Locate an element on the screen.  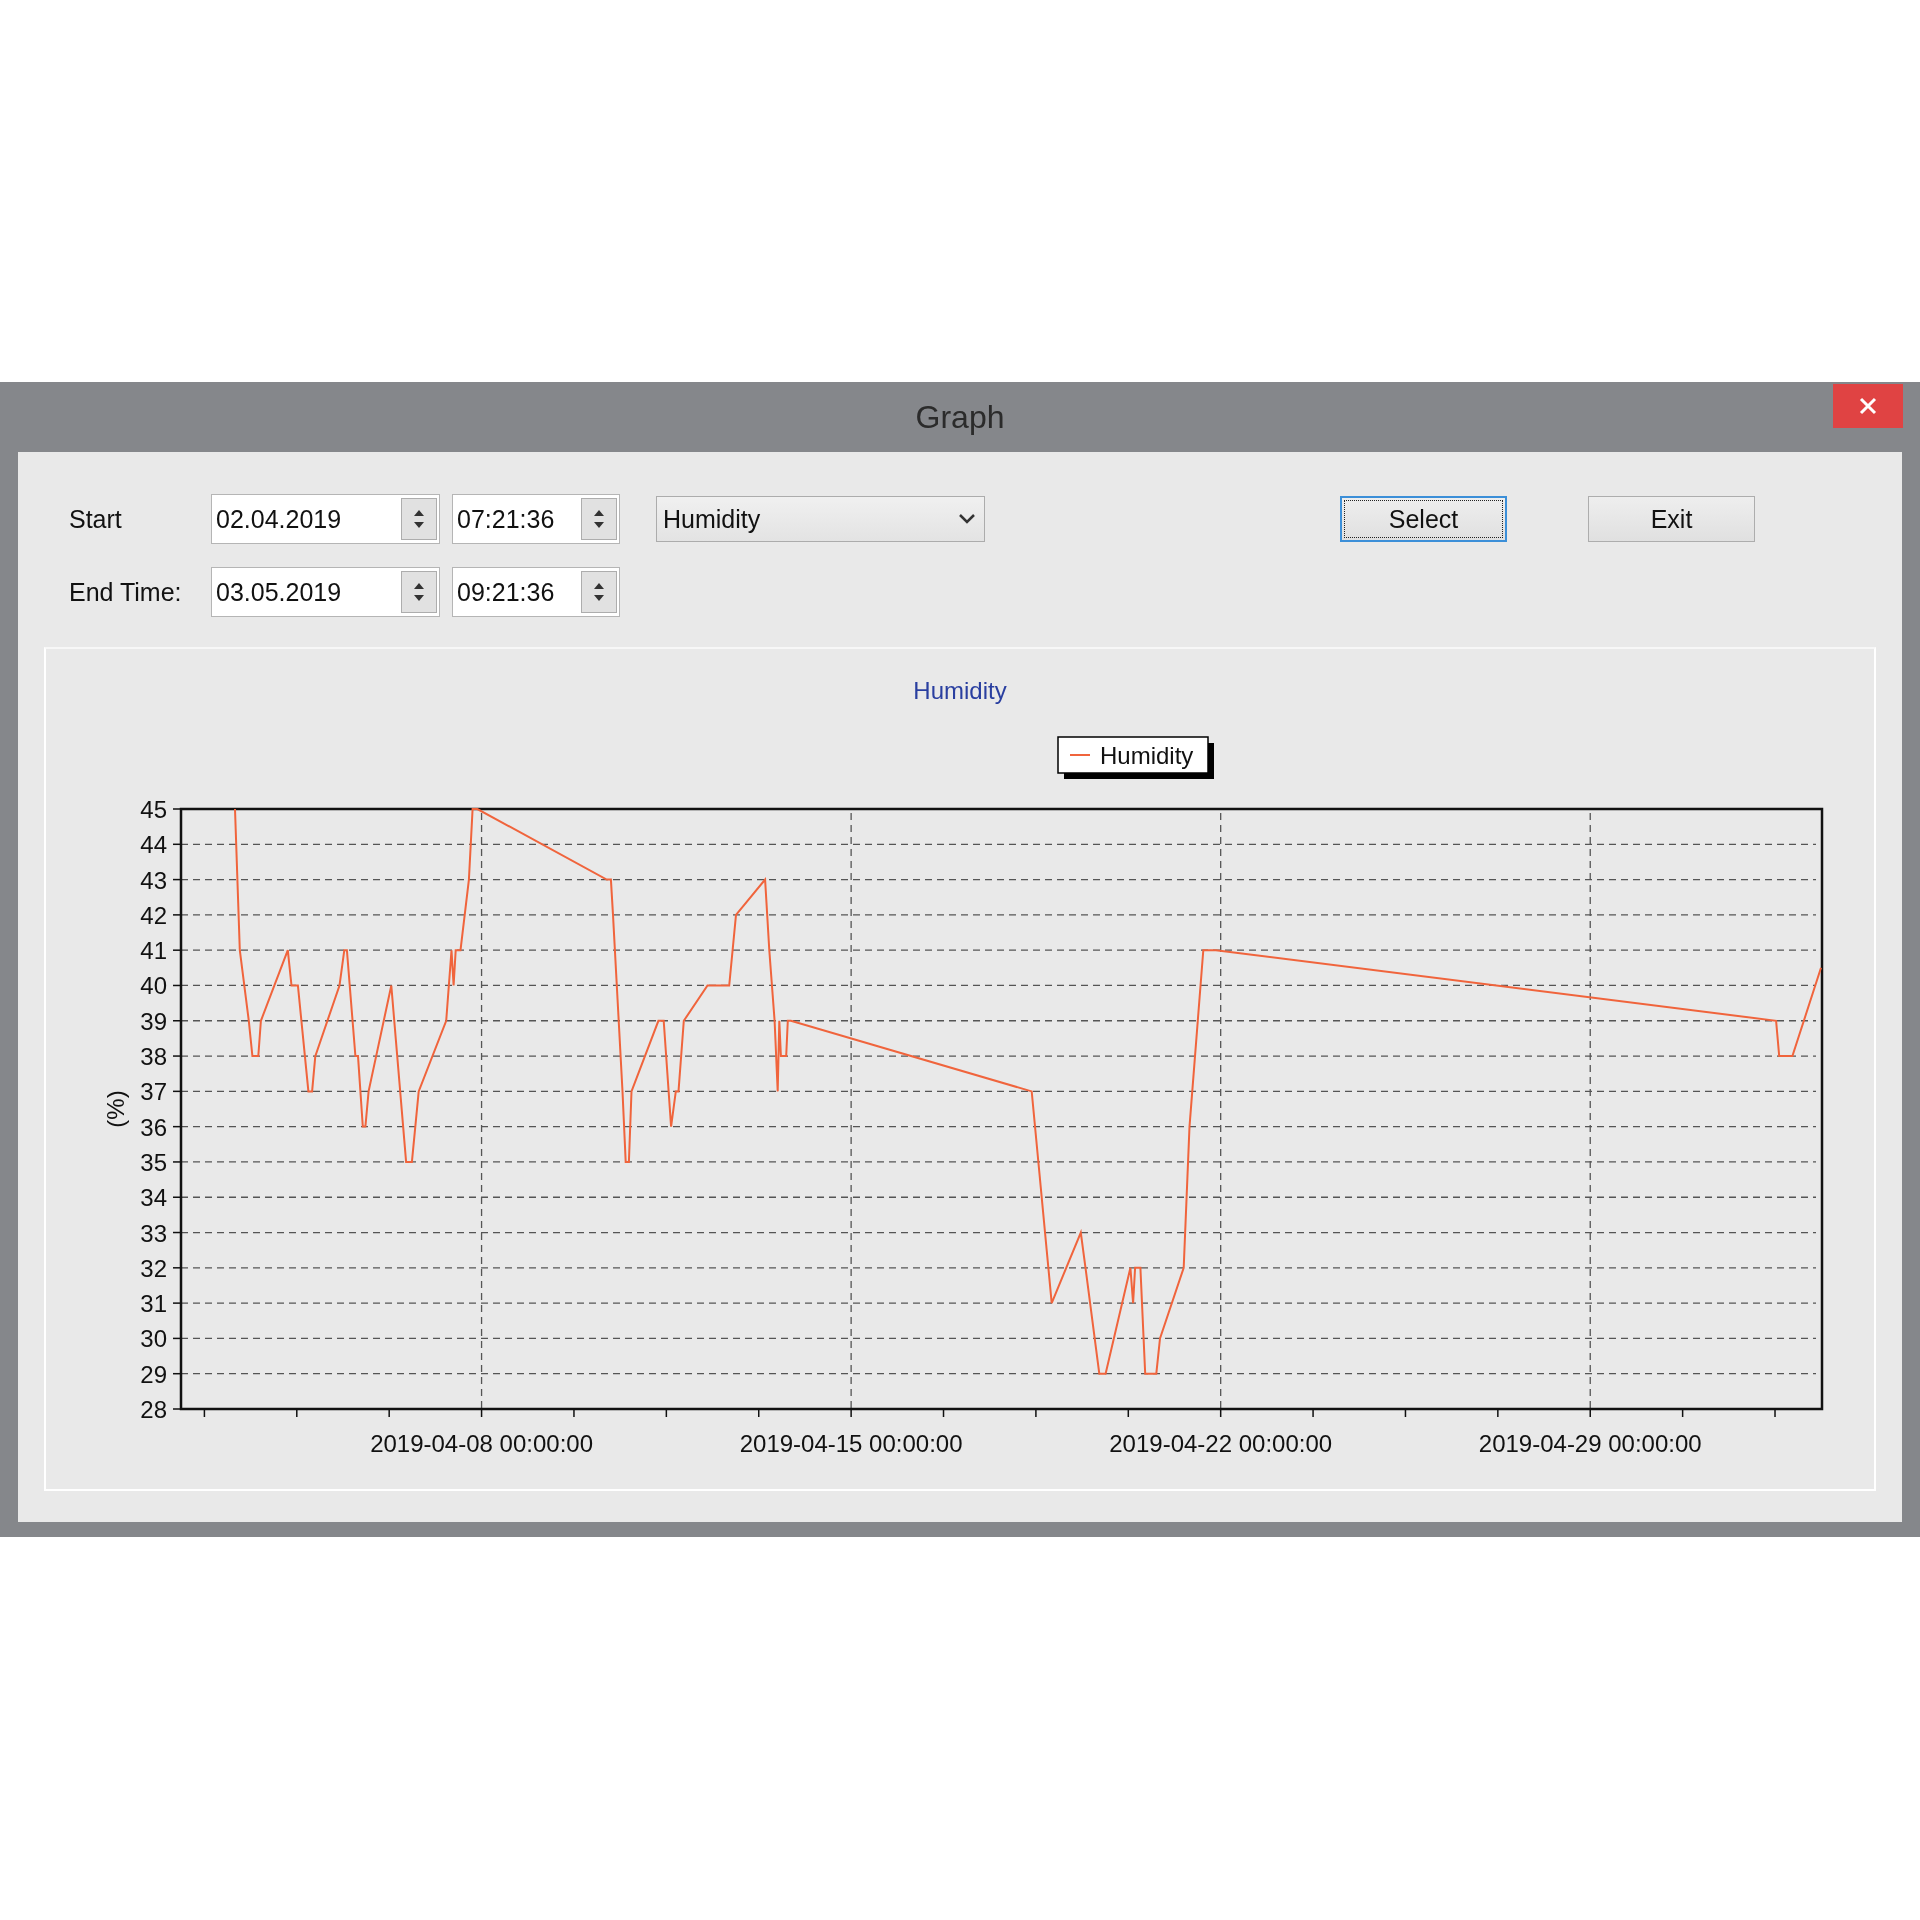
axis-tick-label: 45 is located at coordinates (153, 809).